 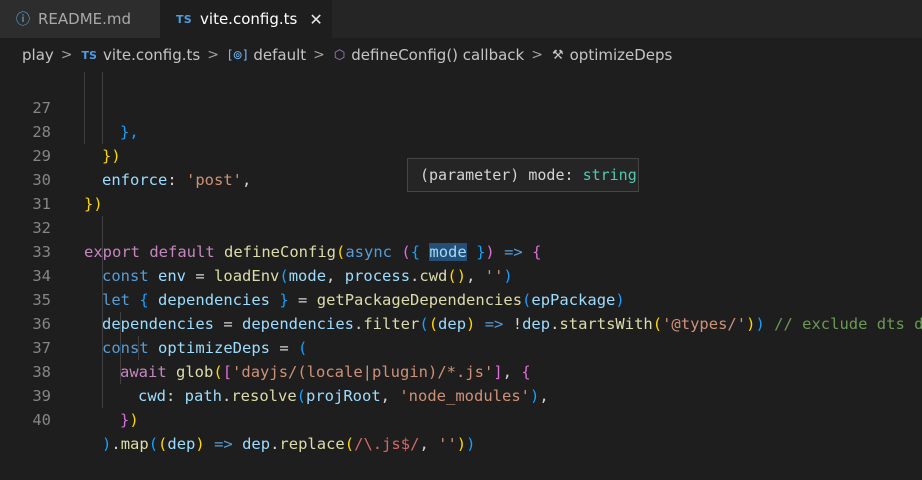 I want to click on breadcrumb-item-default: [⊚] default, so click(x=267, y=55).